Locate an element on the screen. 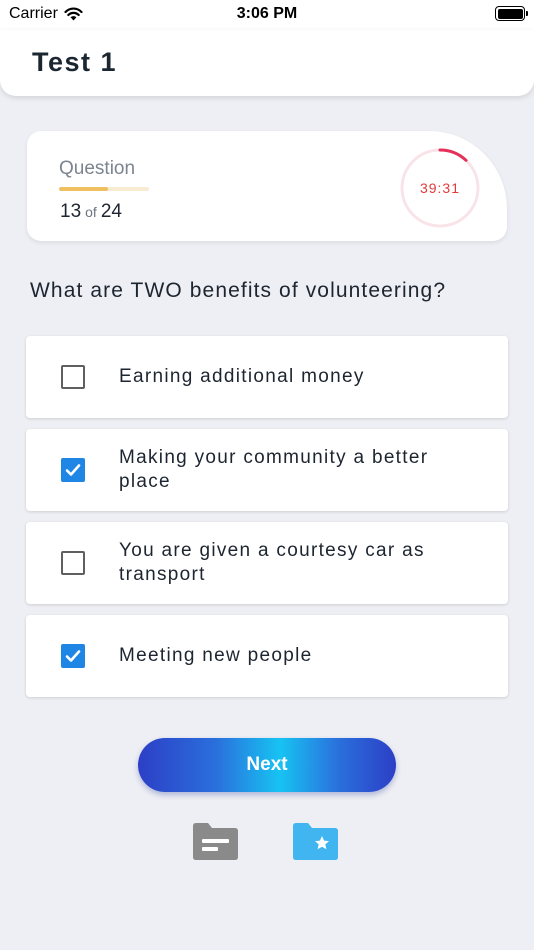 The height and width of the screenshot is (950, 534). question-label: Question is located at coordinates (97, 168).